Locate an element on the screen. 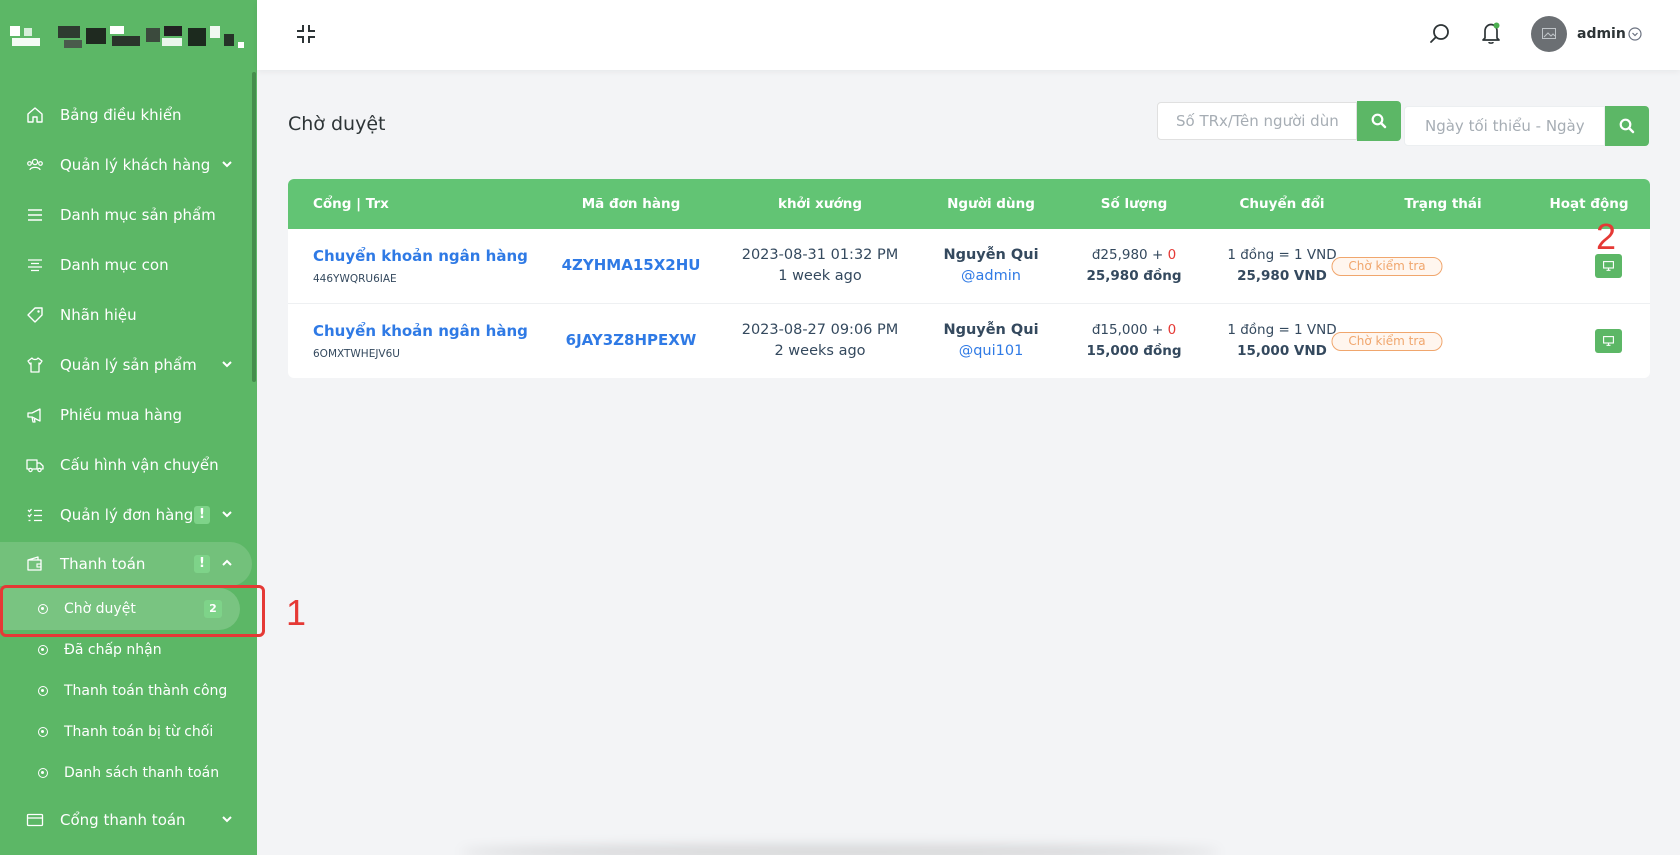  sidebar-item-dashboard: Bảng điều khiển is located at coordinates (126, 115).